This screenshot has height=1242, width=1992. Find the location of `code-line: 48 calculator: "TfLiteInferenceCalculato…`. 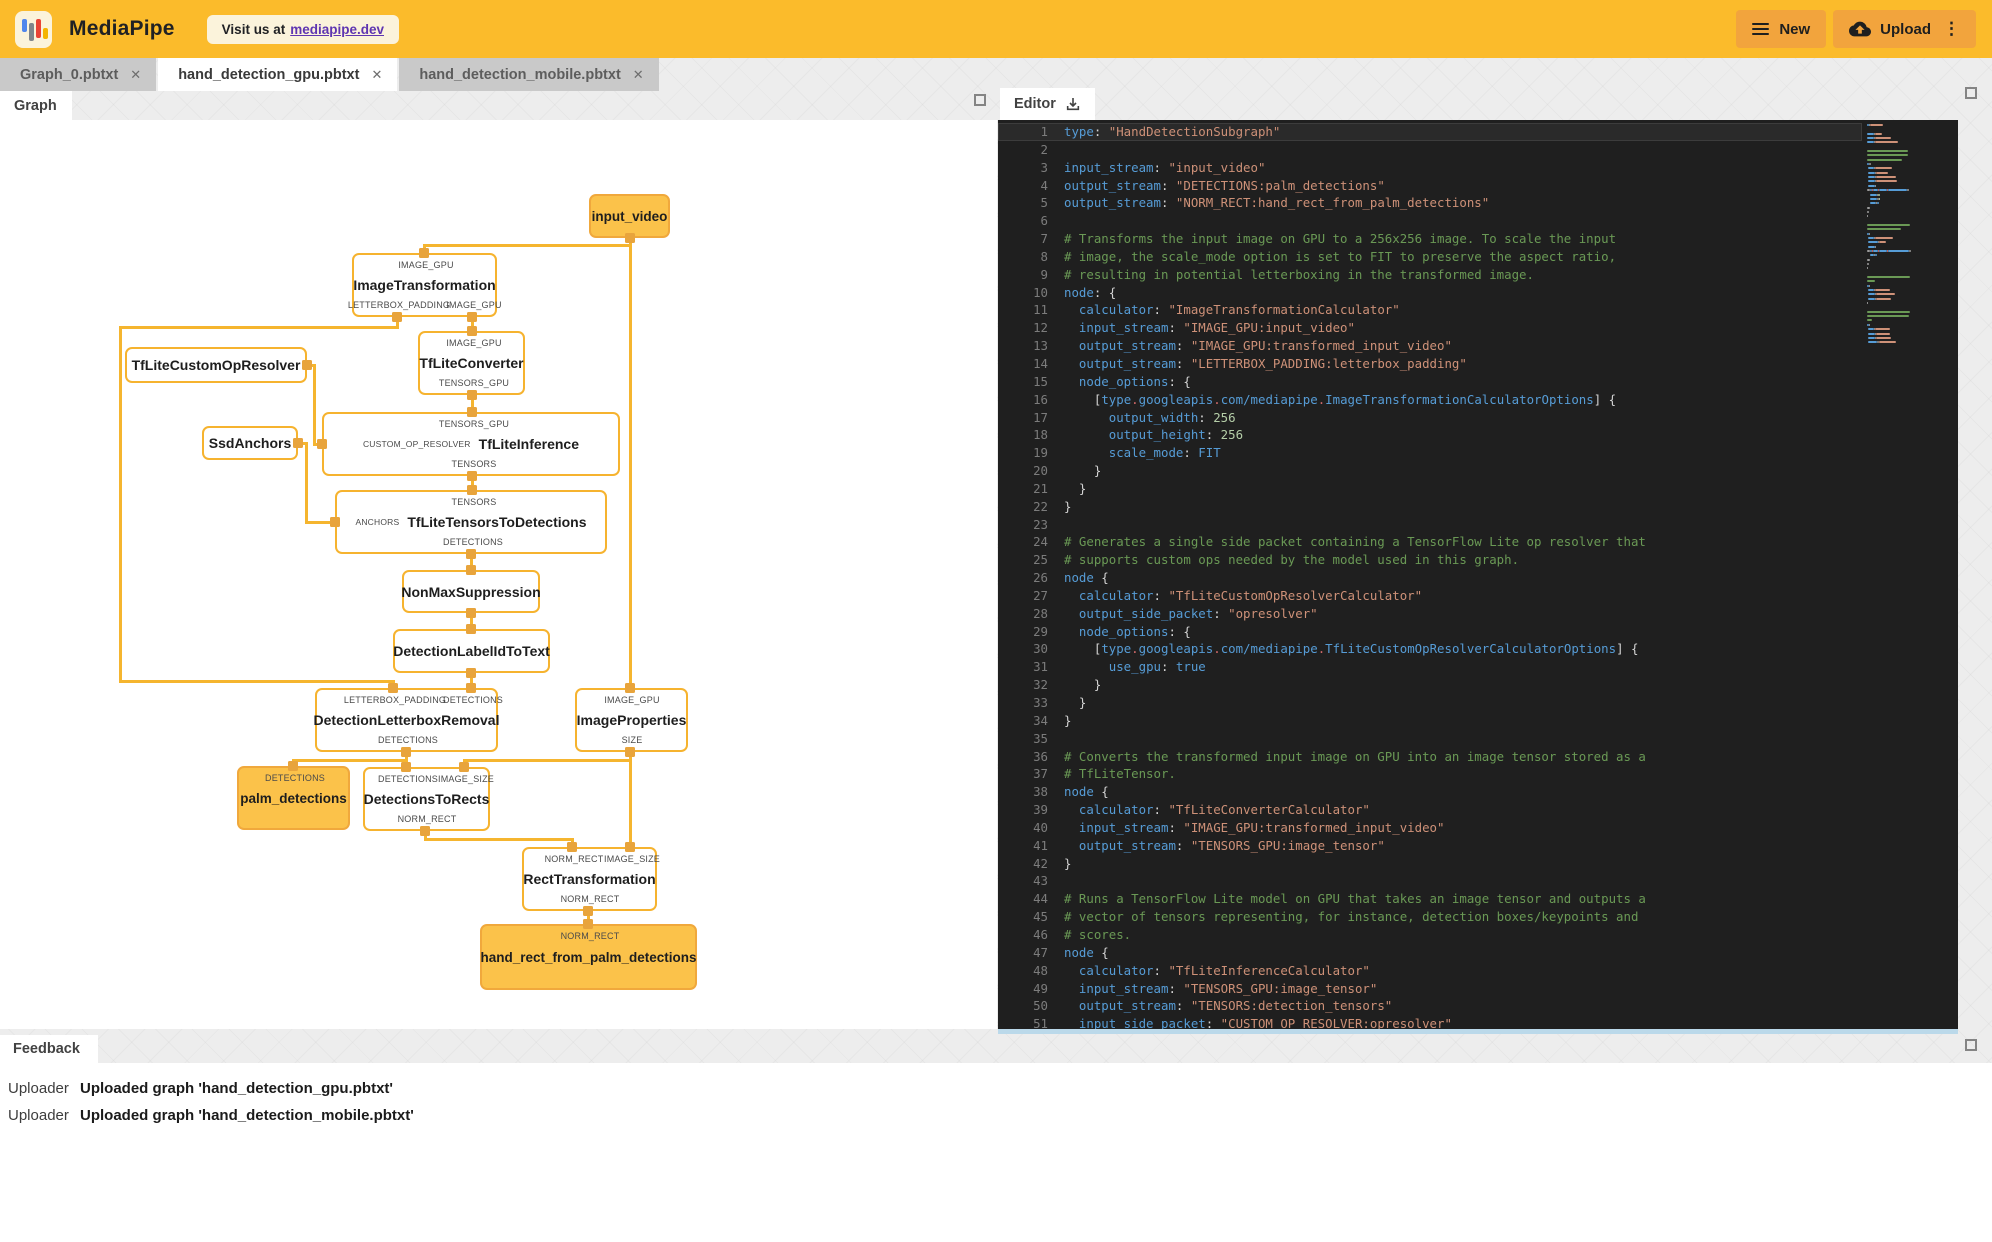

code-line: 48 calculator: "TfLiteInferenceCalculato… is located at coordinates (1430, 971).